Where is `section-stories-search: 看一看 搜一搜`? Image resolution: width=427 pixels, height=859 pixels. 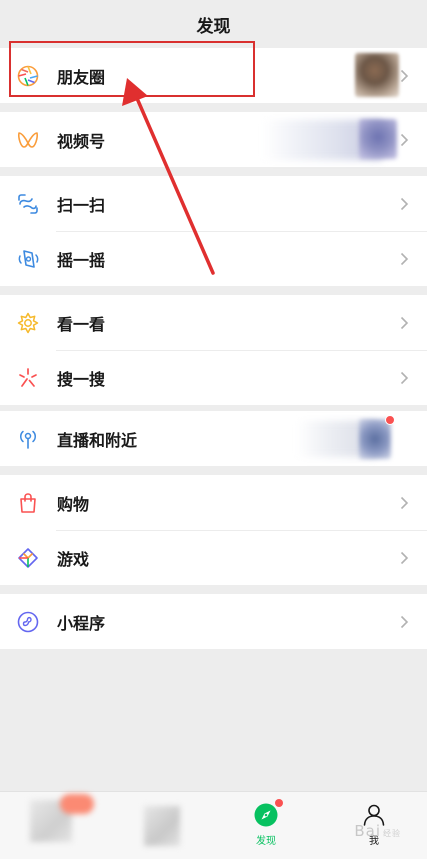 section-stories-search: 看一看 搜一搜 is located at coordinates (213, 350).